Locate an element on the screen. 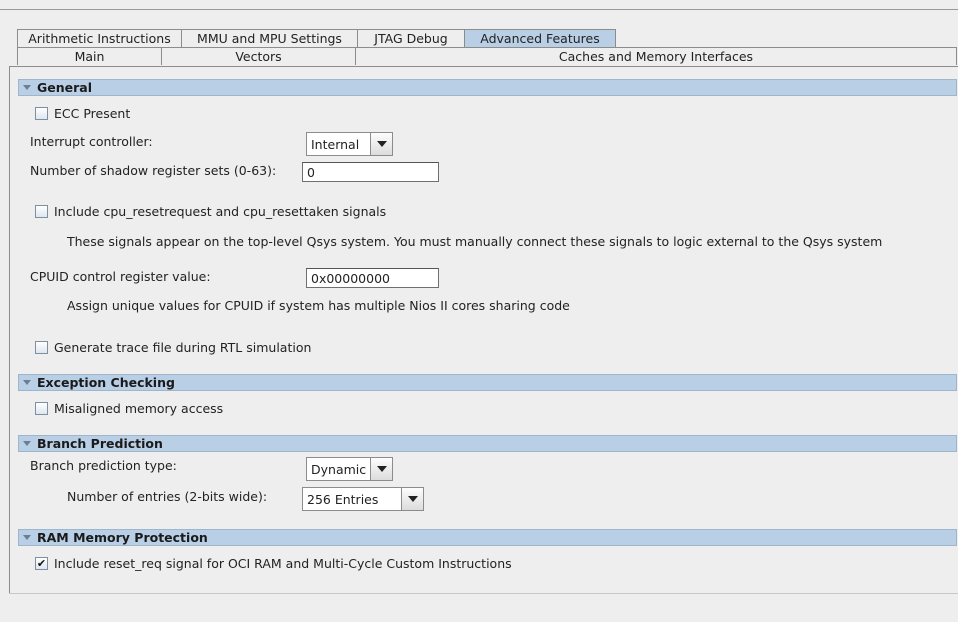  branch-prediction-type-select: Dynamic is located at coordinates (349, 469).